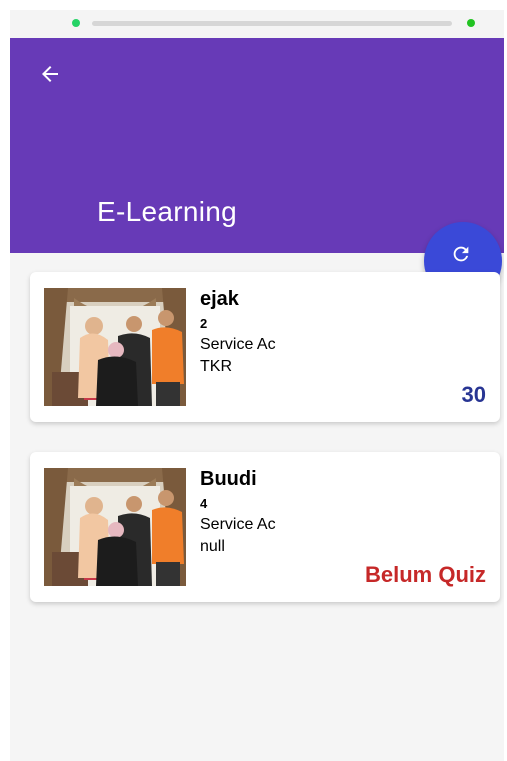  What do you see at coordinates (204, 503) in the screenshot?
I see `student-number: 4` at bounding box center [204, 503].